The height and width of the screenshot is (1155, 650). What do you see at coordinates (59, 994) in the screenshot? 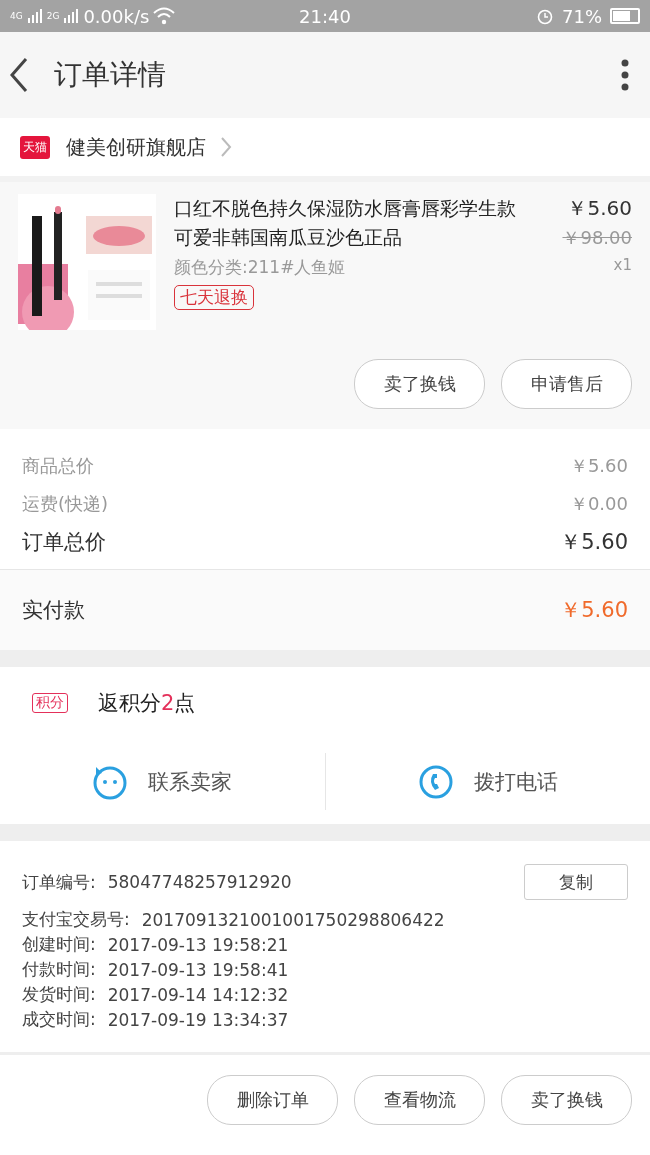
I see `info-label: 发货时间:` at bounding box center [59, 994].